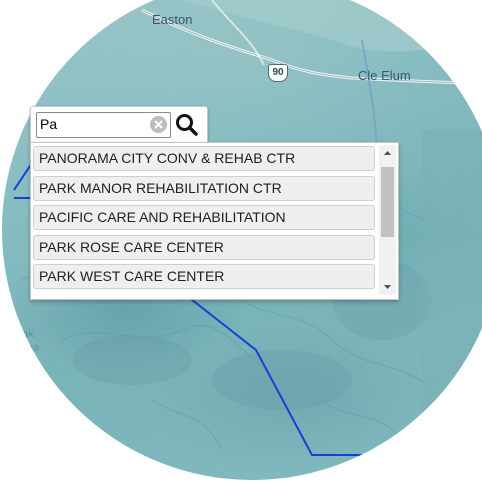 The height and width of the screenshot is (482, 482). Describe the element at coordinates (94, 124) in the screenshot. I see `search-input` at that location.